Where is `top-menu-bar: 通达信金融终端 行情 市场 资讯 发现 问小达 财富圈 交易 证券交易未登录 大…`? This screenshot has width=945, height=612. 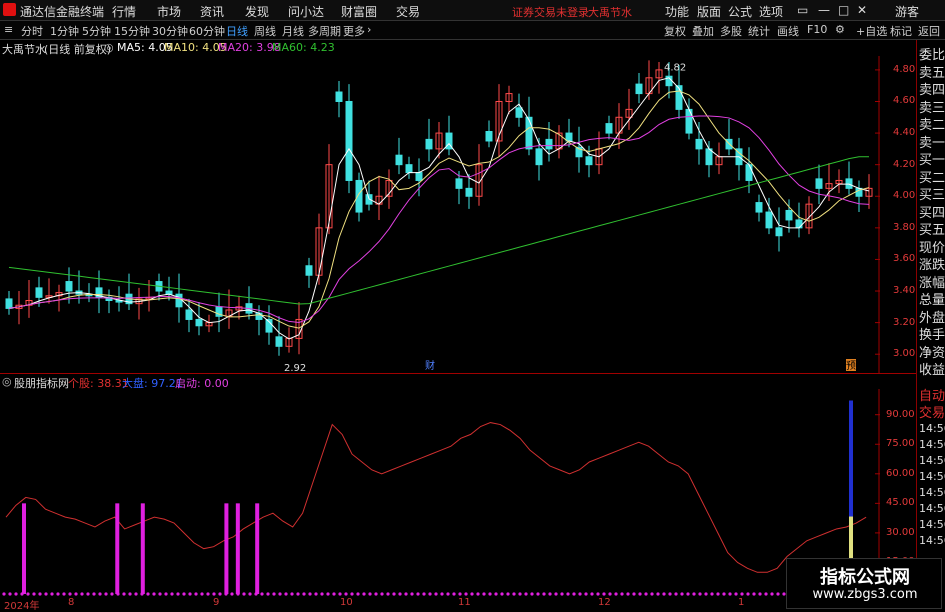 top-menu-bar: 通达信金融终端 行情 市场 资讯 发现 问小达 财富圈 交易 证券交易未登录 大… is located at coordinates (472, 10).